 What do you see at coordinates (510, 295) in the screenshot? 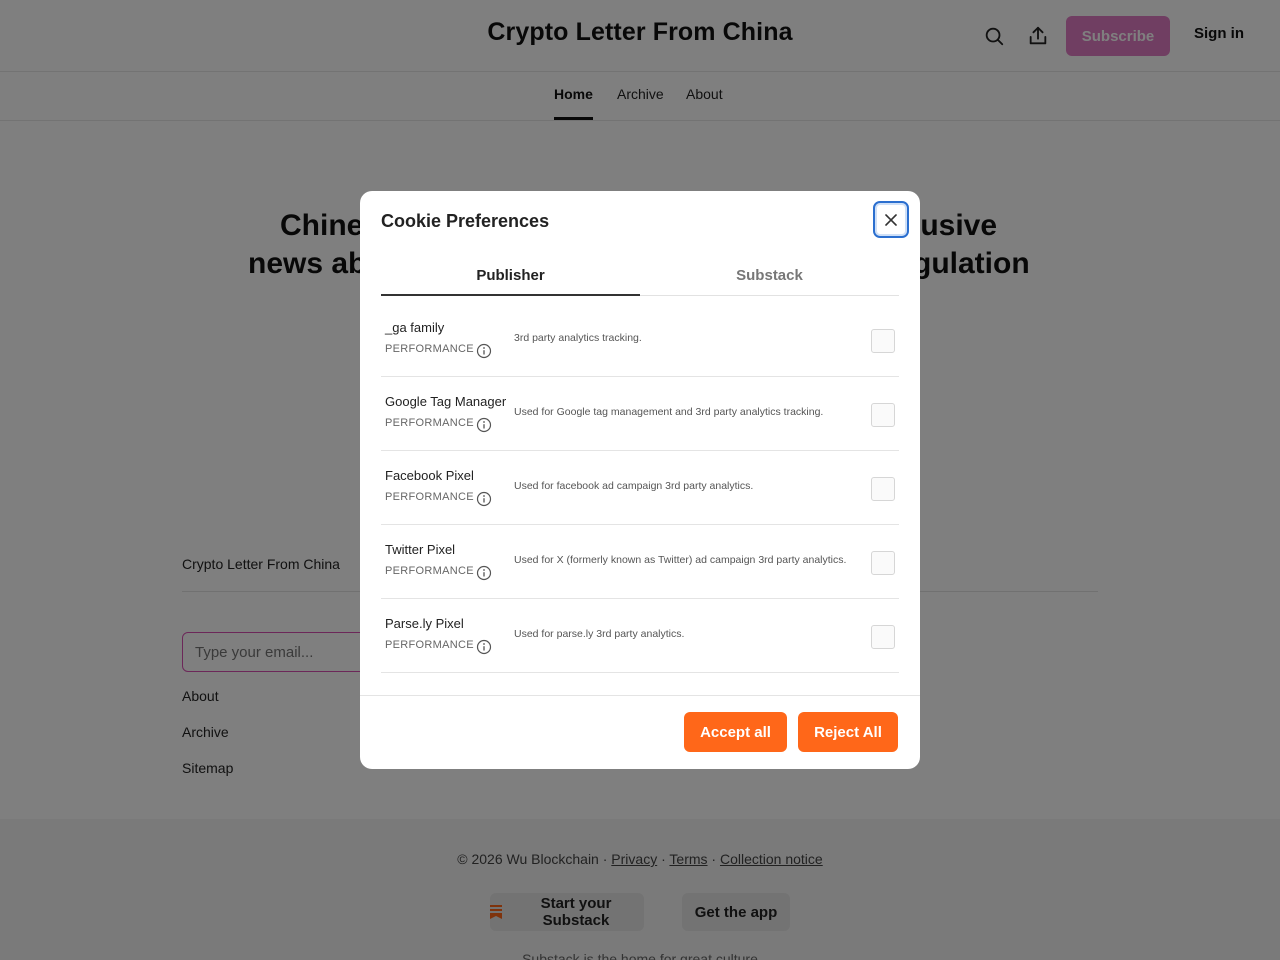
I see `tab-active-indicator` at bounding box center [510, 295].